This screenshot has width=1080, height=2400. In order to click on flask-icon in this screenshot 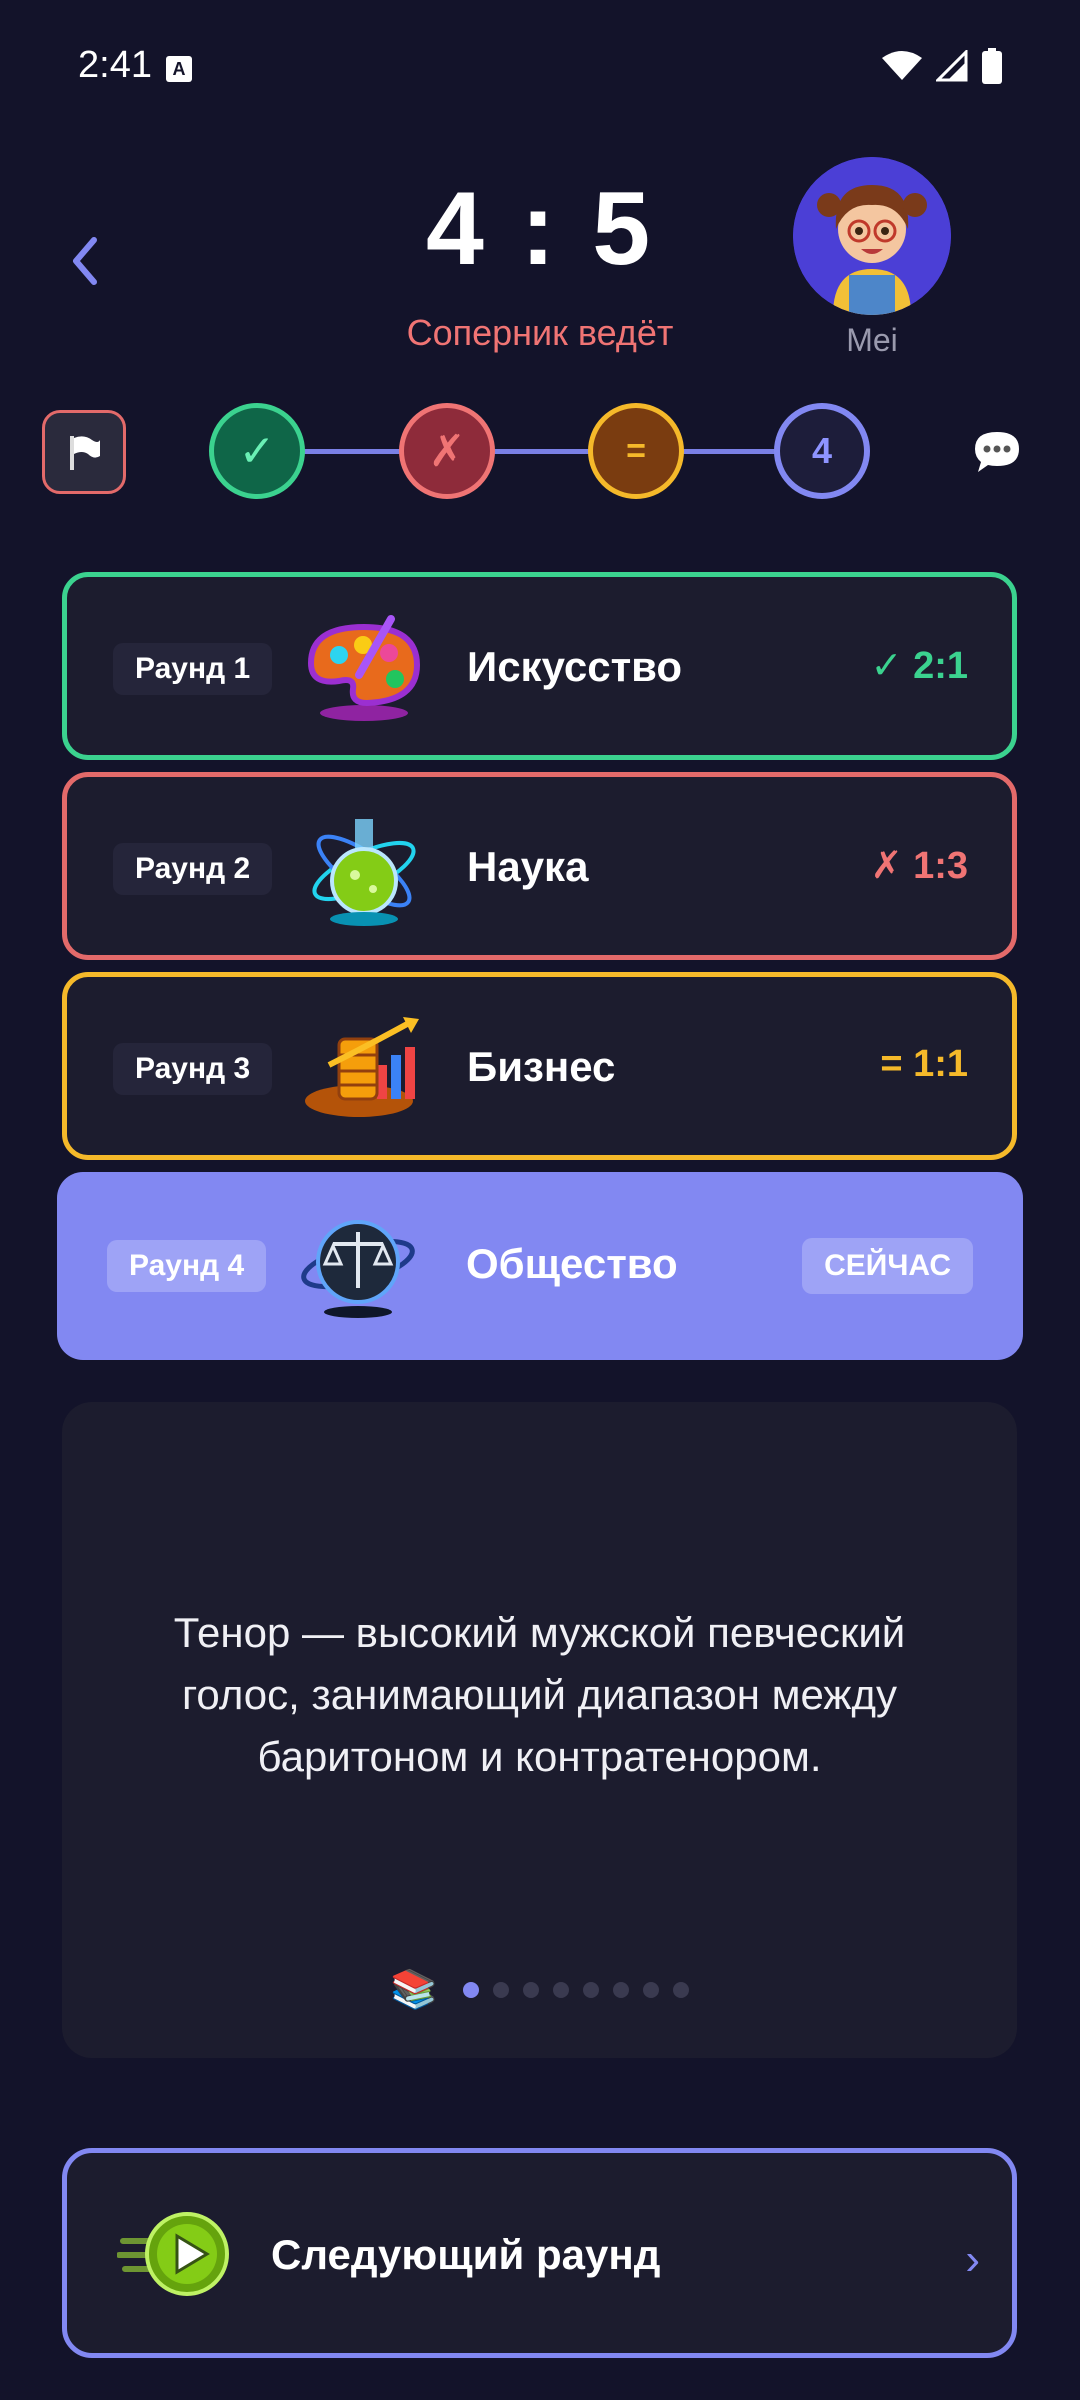, I will do `click(364, 872)`.